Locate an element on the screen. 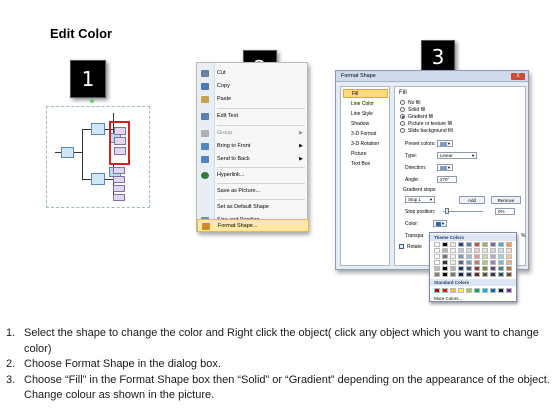  stop-dropdown: Stop 1 ▼ is located at coordinates (420, 199).